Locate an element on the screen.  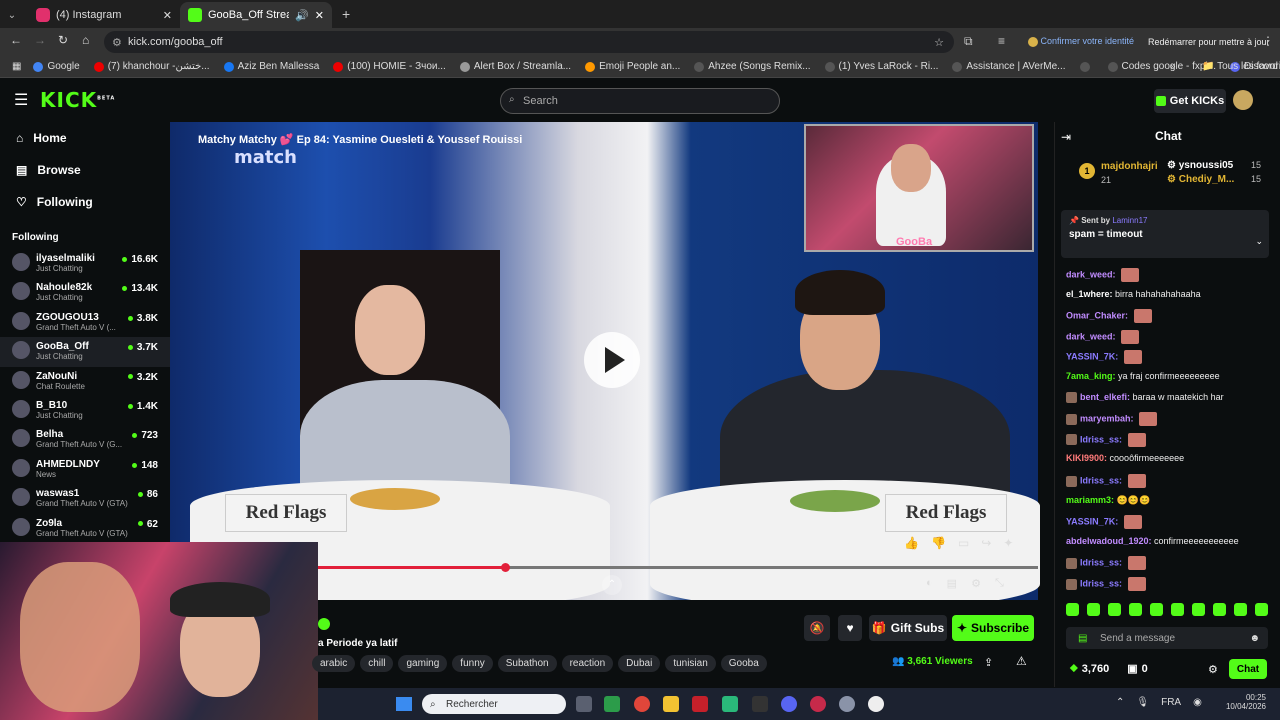
bookmark-star-icon: ☆ is located at coordinates (939, 42).